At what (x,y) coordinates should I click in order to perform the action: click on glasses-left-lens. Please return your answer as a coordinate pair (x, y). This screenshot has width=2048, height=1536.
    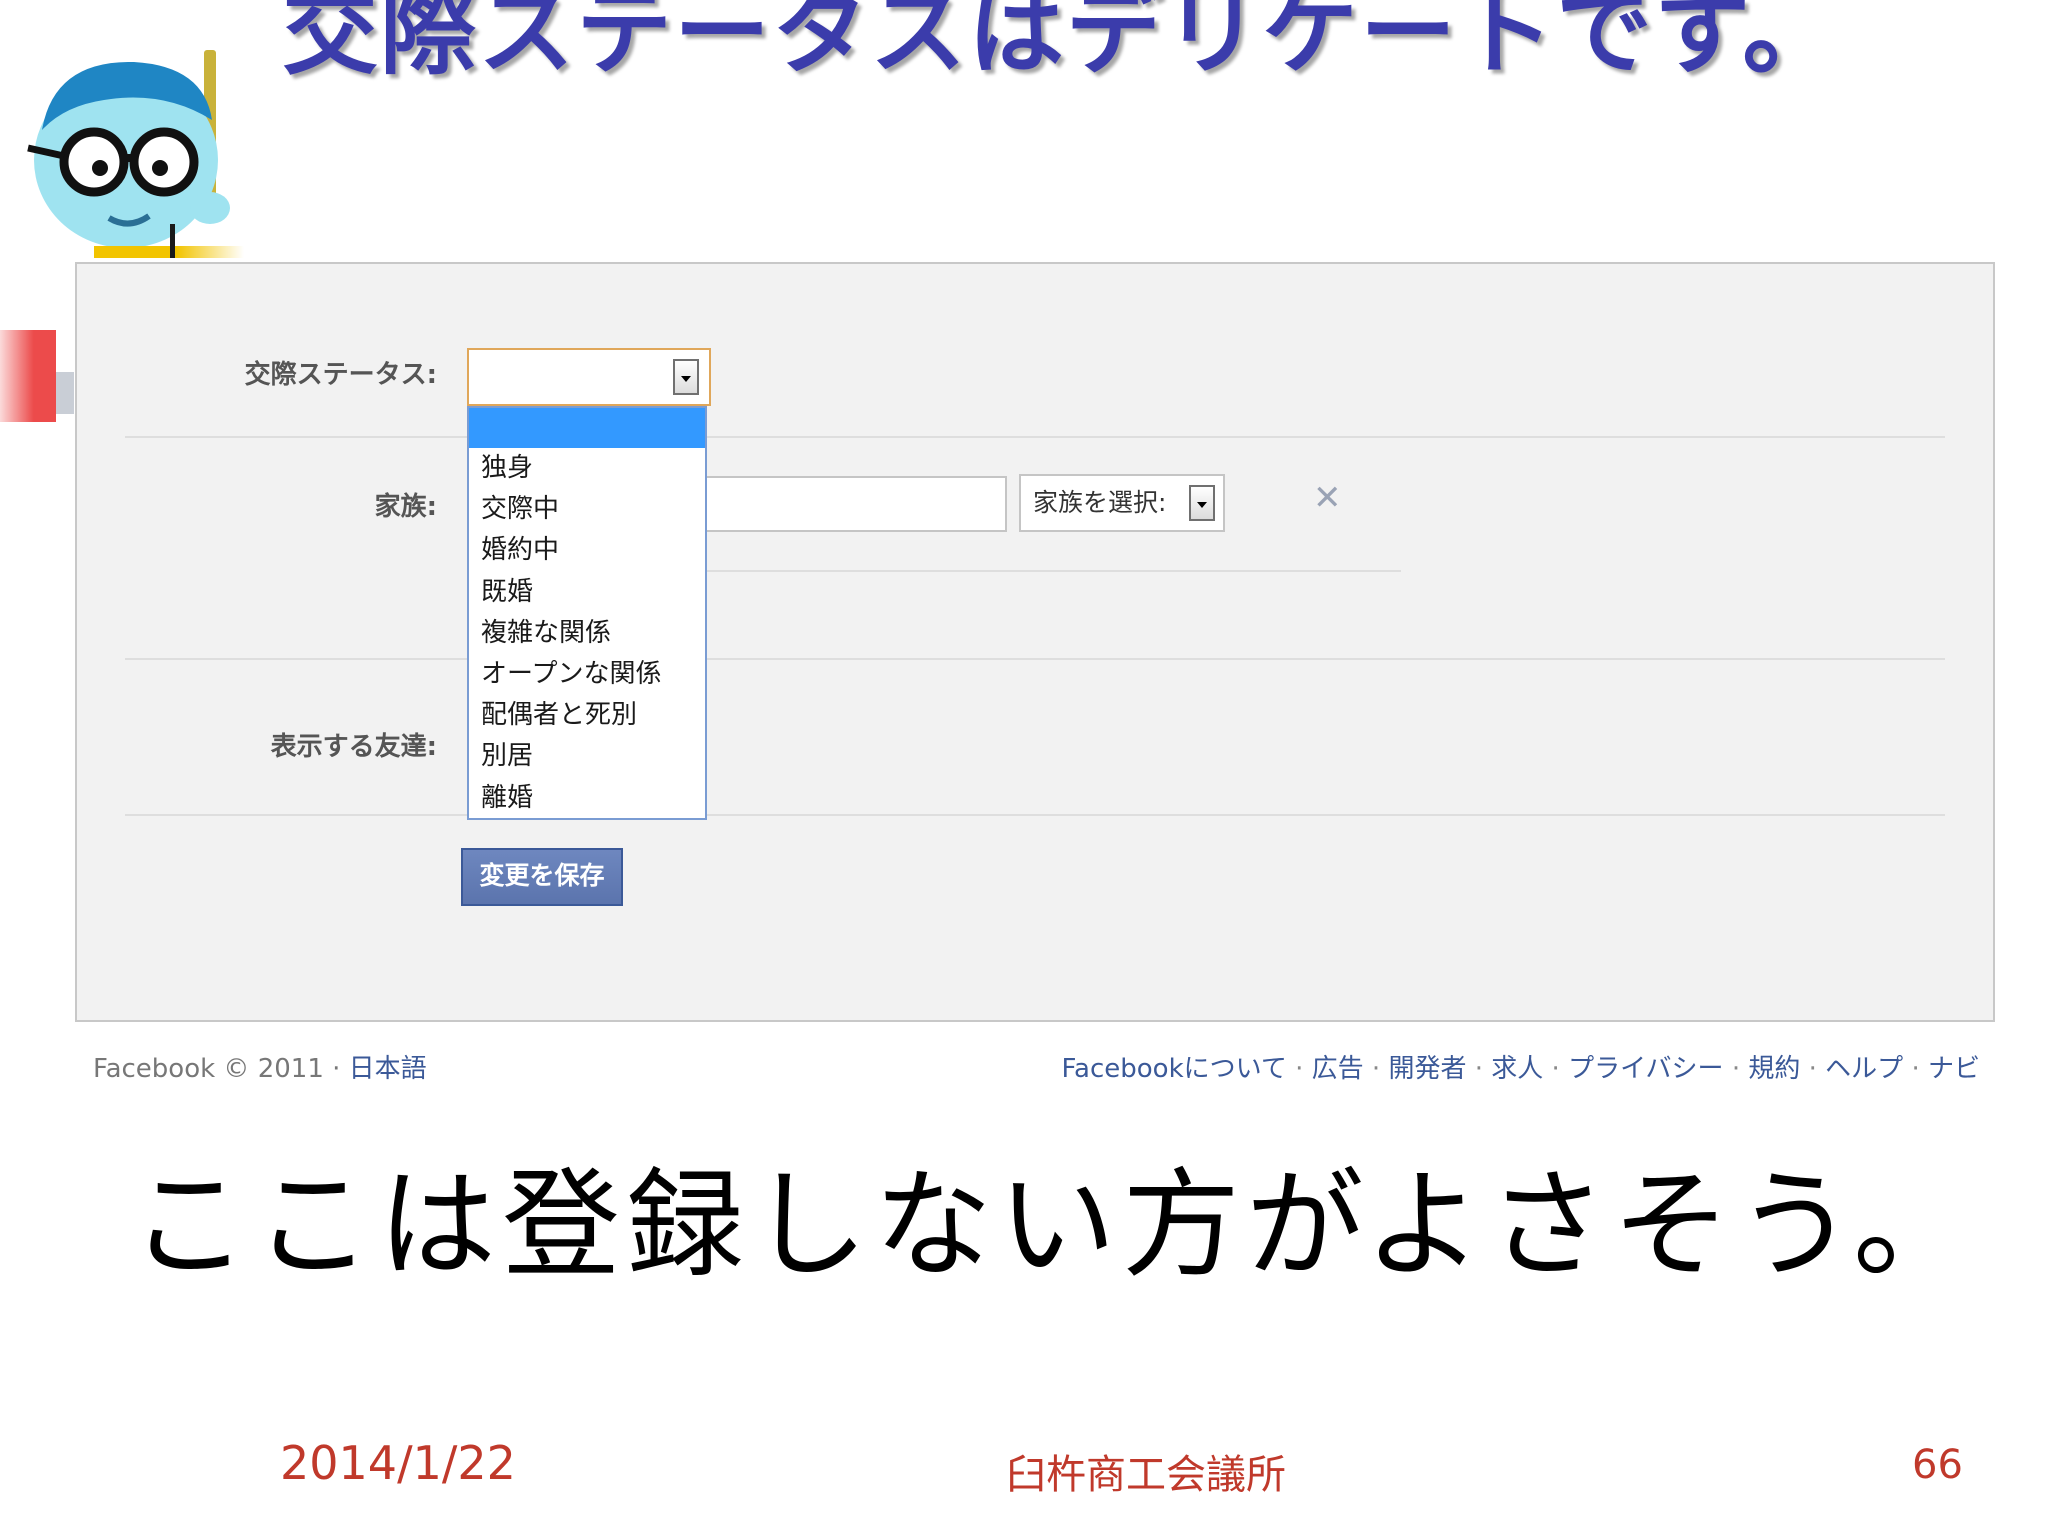
    Looking at the image, I should click on (94, 162).